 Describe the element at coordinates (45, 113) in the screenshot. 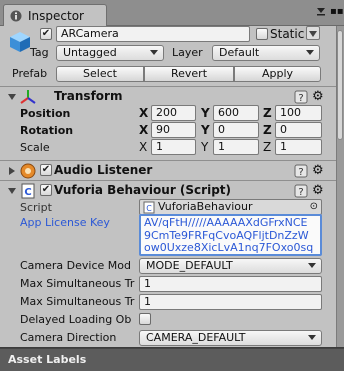

I see `position-label: Position` at that location.